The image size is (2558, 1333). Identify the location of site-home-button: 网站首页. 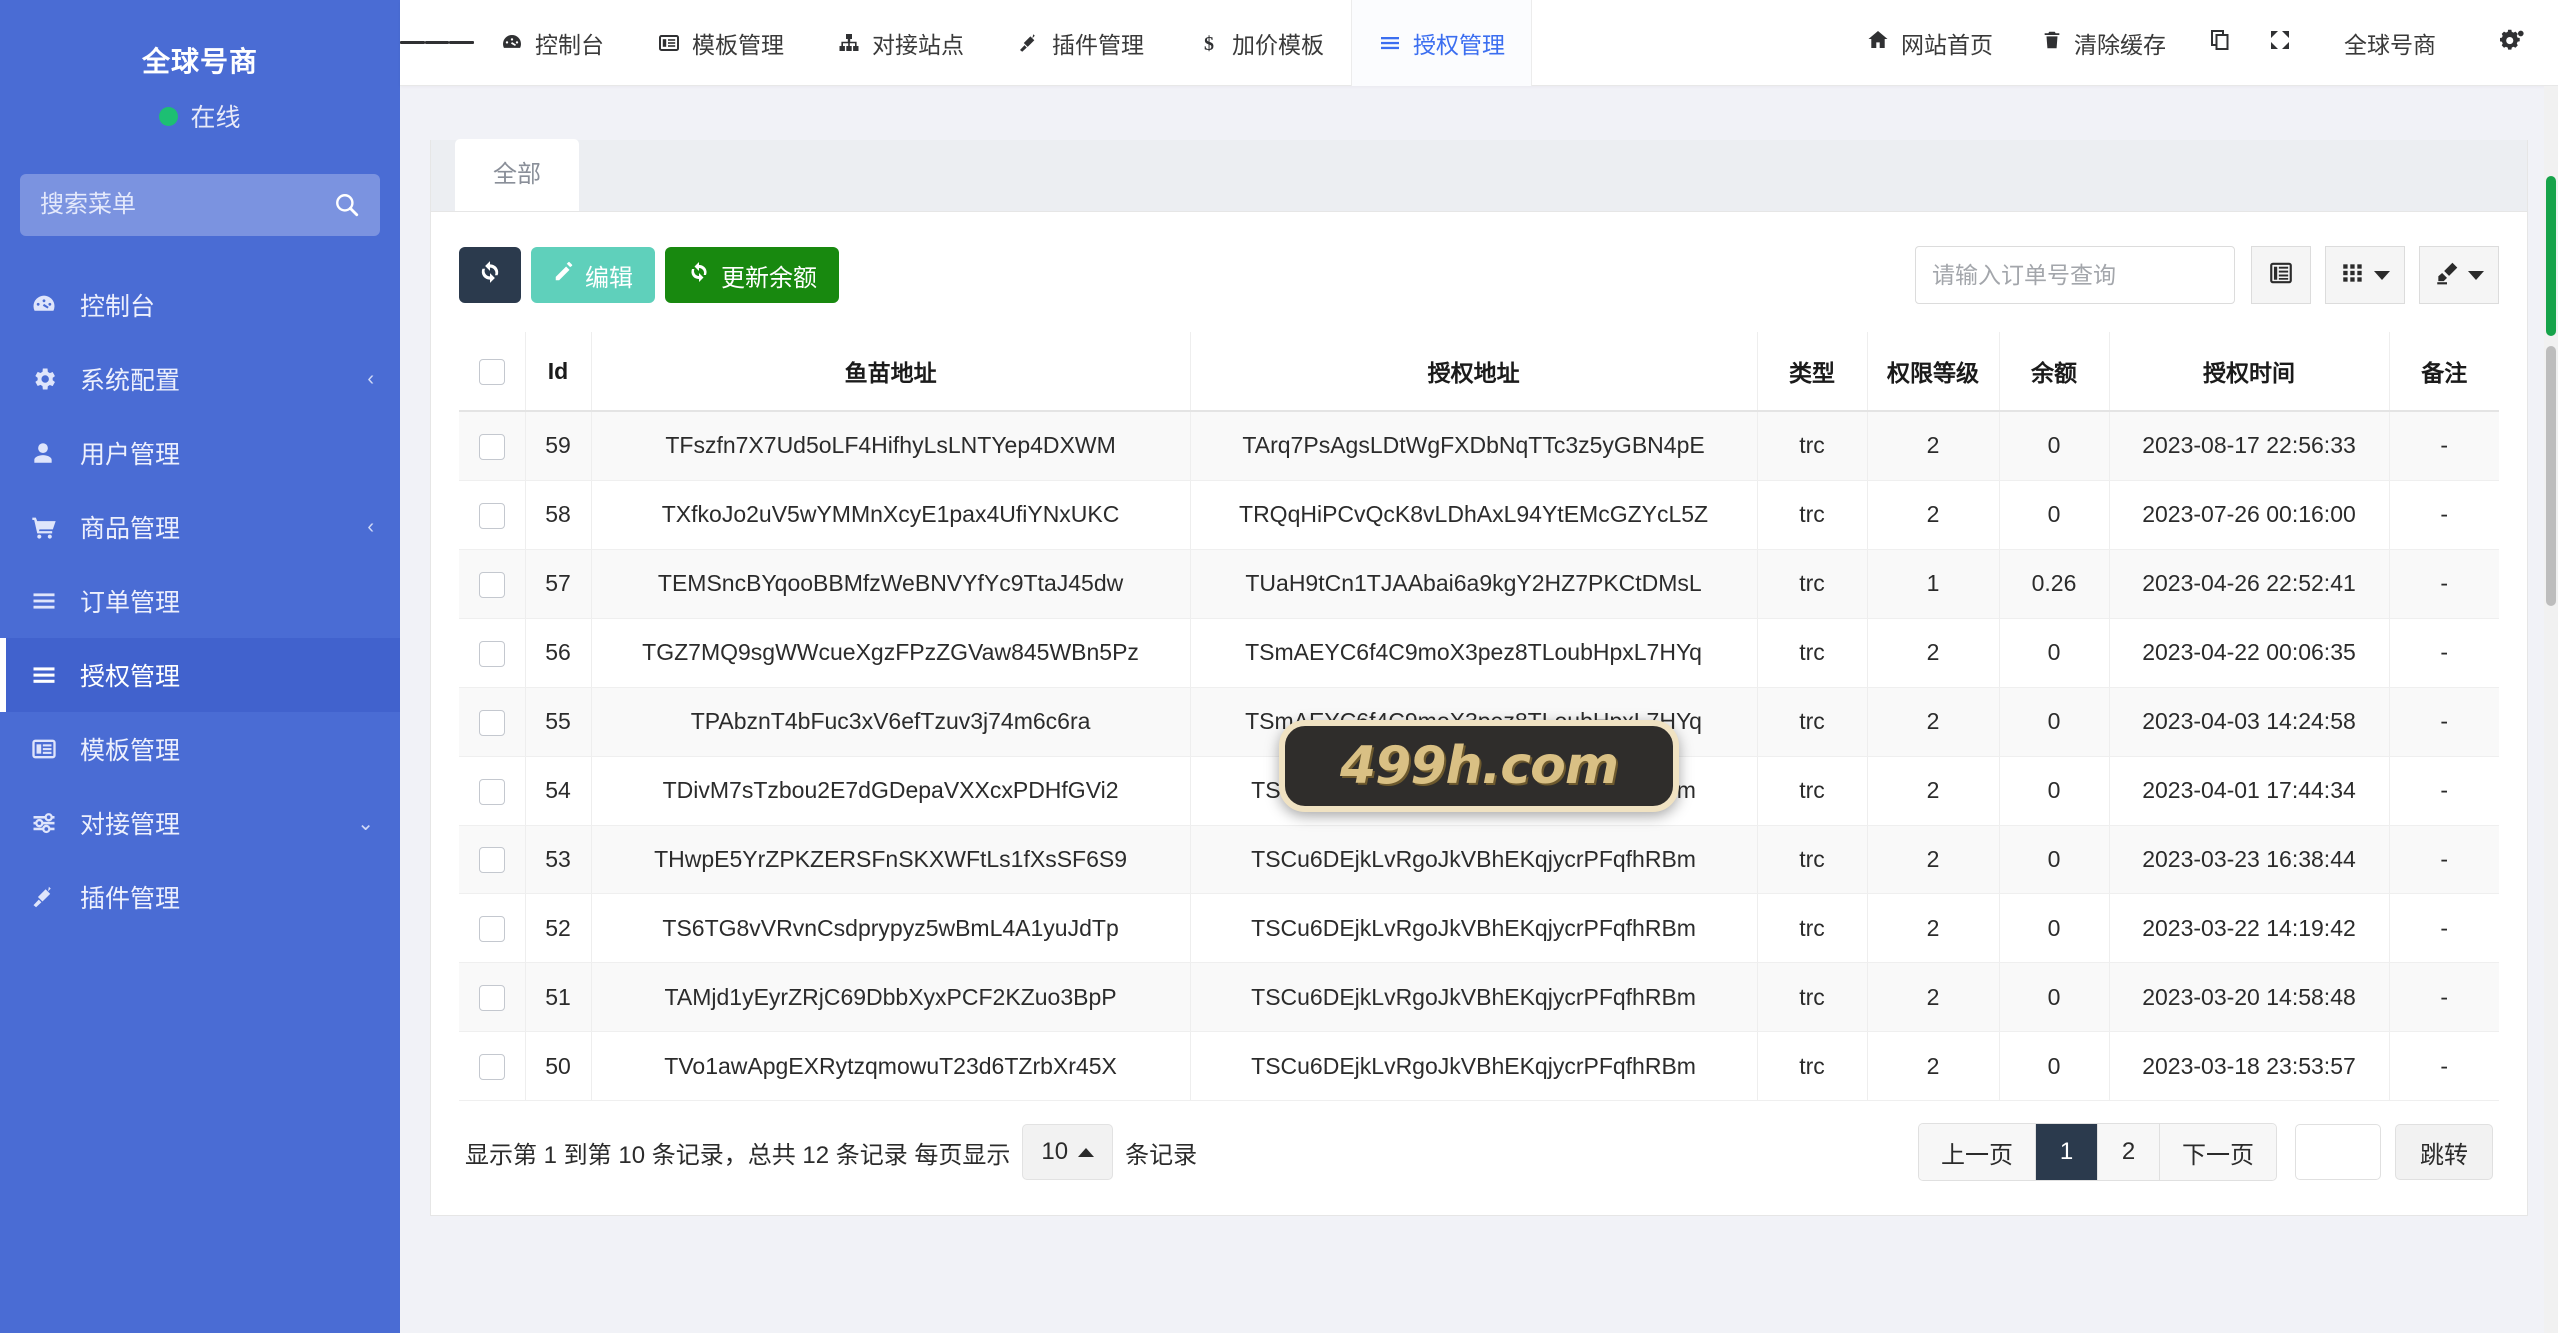
(1929, 43).